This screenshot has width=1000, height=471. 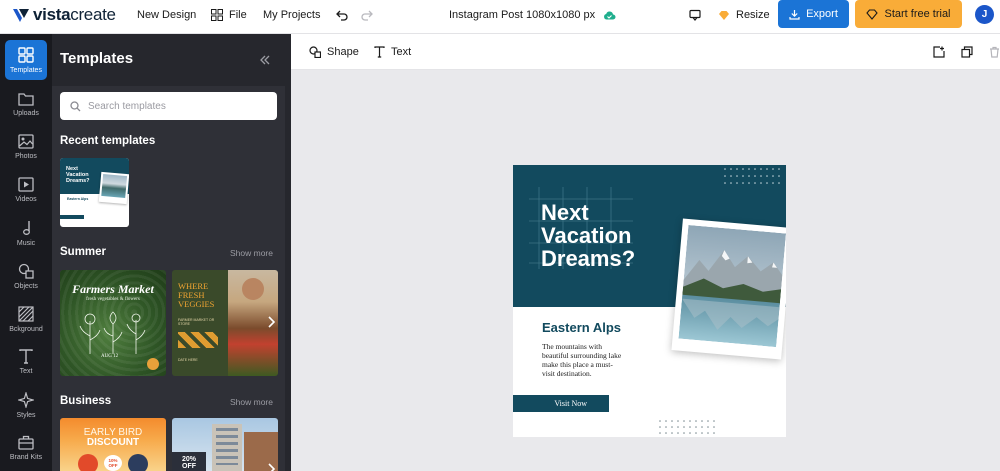 I want to click on redo-icon, so click(x=367, y=15).